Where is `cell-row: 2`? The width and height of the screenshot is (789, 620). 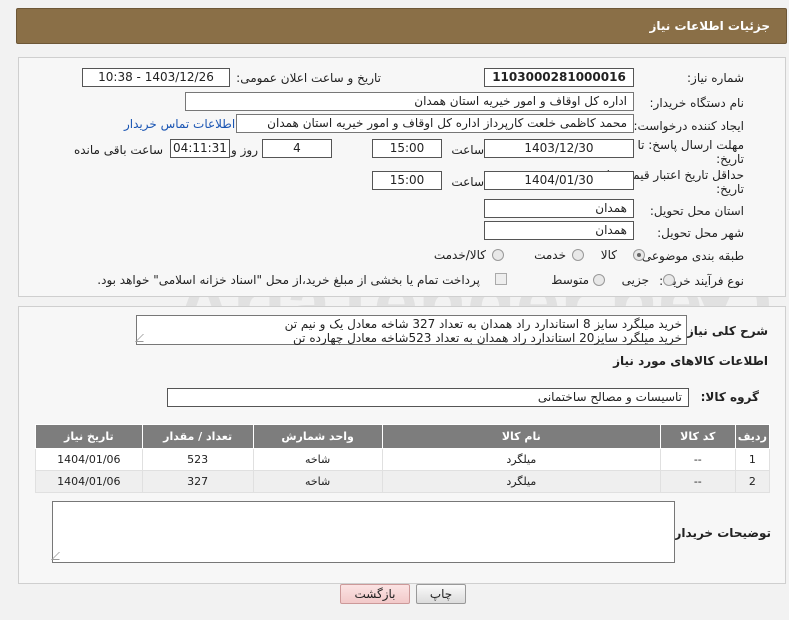 cell-row: 2 is located at coordinates (752, 481).